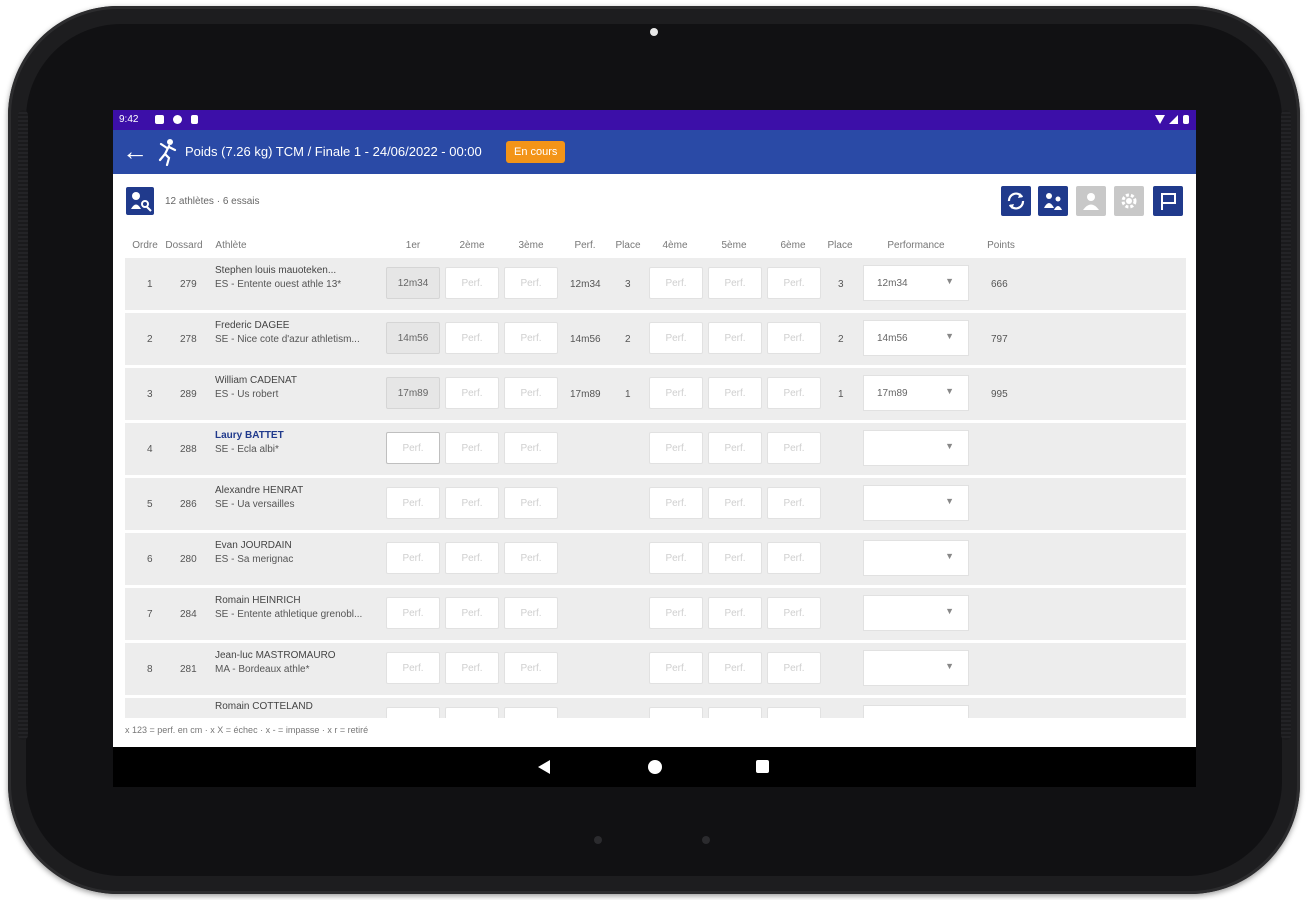 The width and height of the screenshot is (1309, 900). Describe the element at coordinates (840, 245) in the screenshot. I see `header-place-final: Place` at that location.